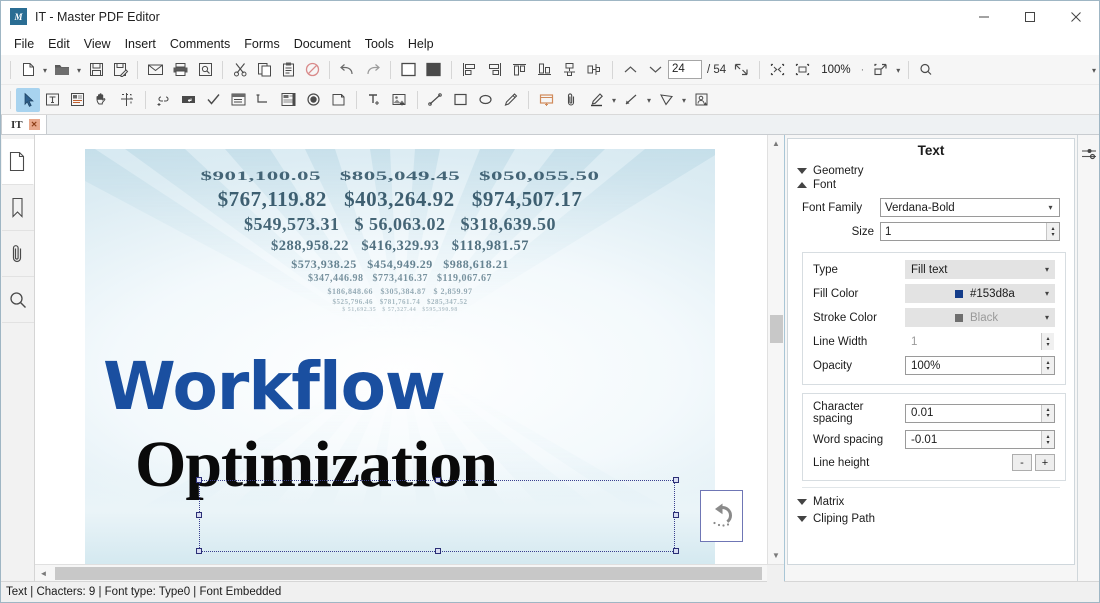 This screenshot has height=603, width=1100. Describe the element at coordinates (127, 100) in the screenshot. I see `crop-tool-button` at that location.